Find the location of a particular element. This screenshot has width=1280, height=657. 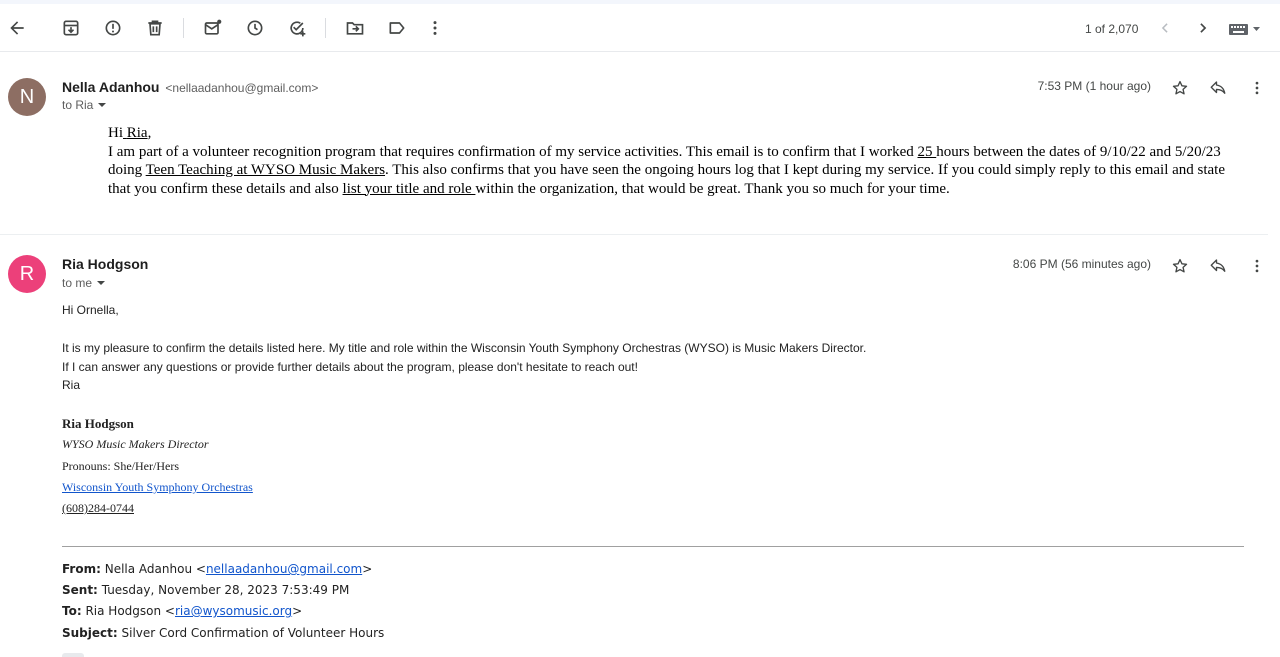

arrow-back-icon is located at coordinates (17, 28).